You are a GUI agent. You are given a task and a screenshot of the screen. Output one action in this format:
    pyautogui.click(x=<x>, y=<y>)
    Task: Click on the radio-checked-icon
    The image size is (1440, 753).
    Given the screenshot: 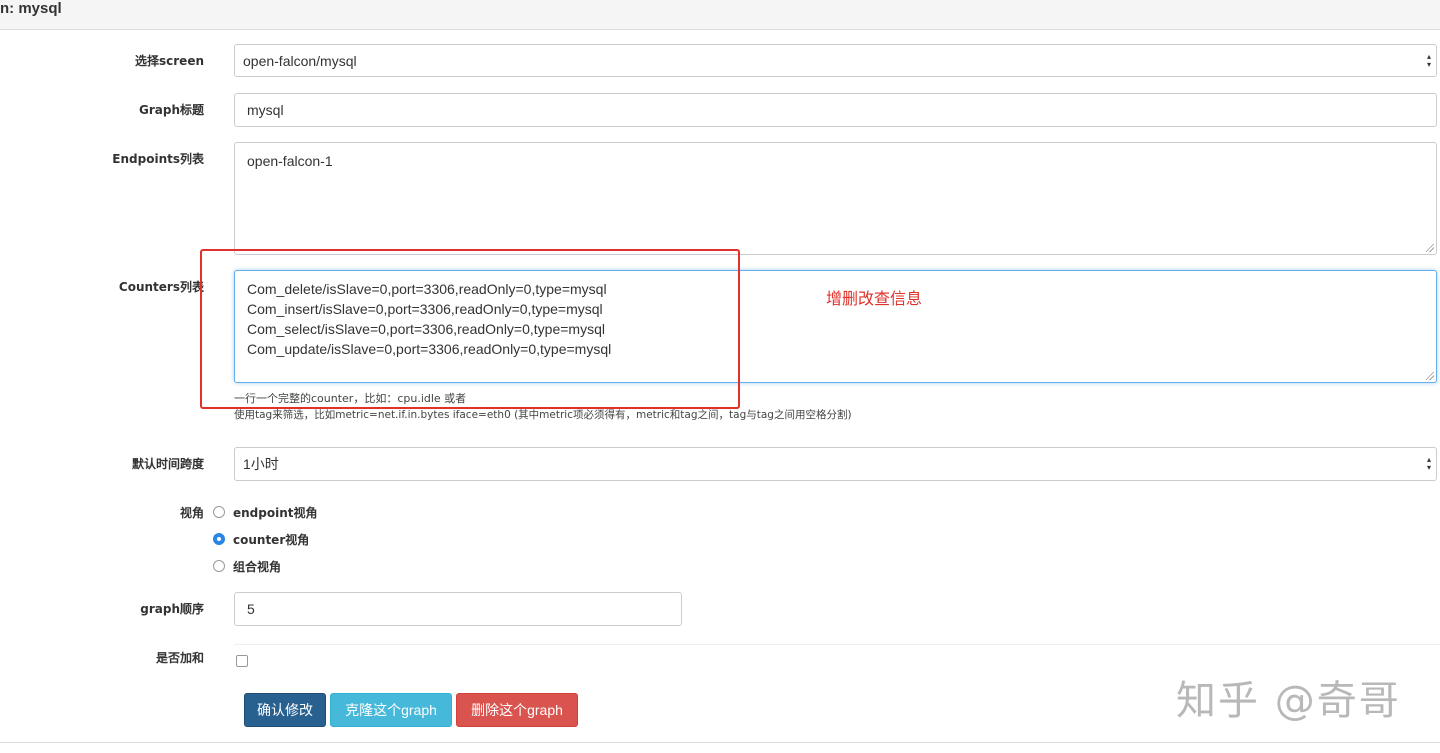 What is the action you would take?
    pyautogui.click(x=219, y=539)
    